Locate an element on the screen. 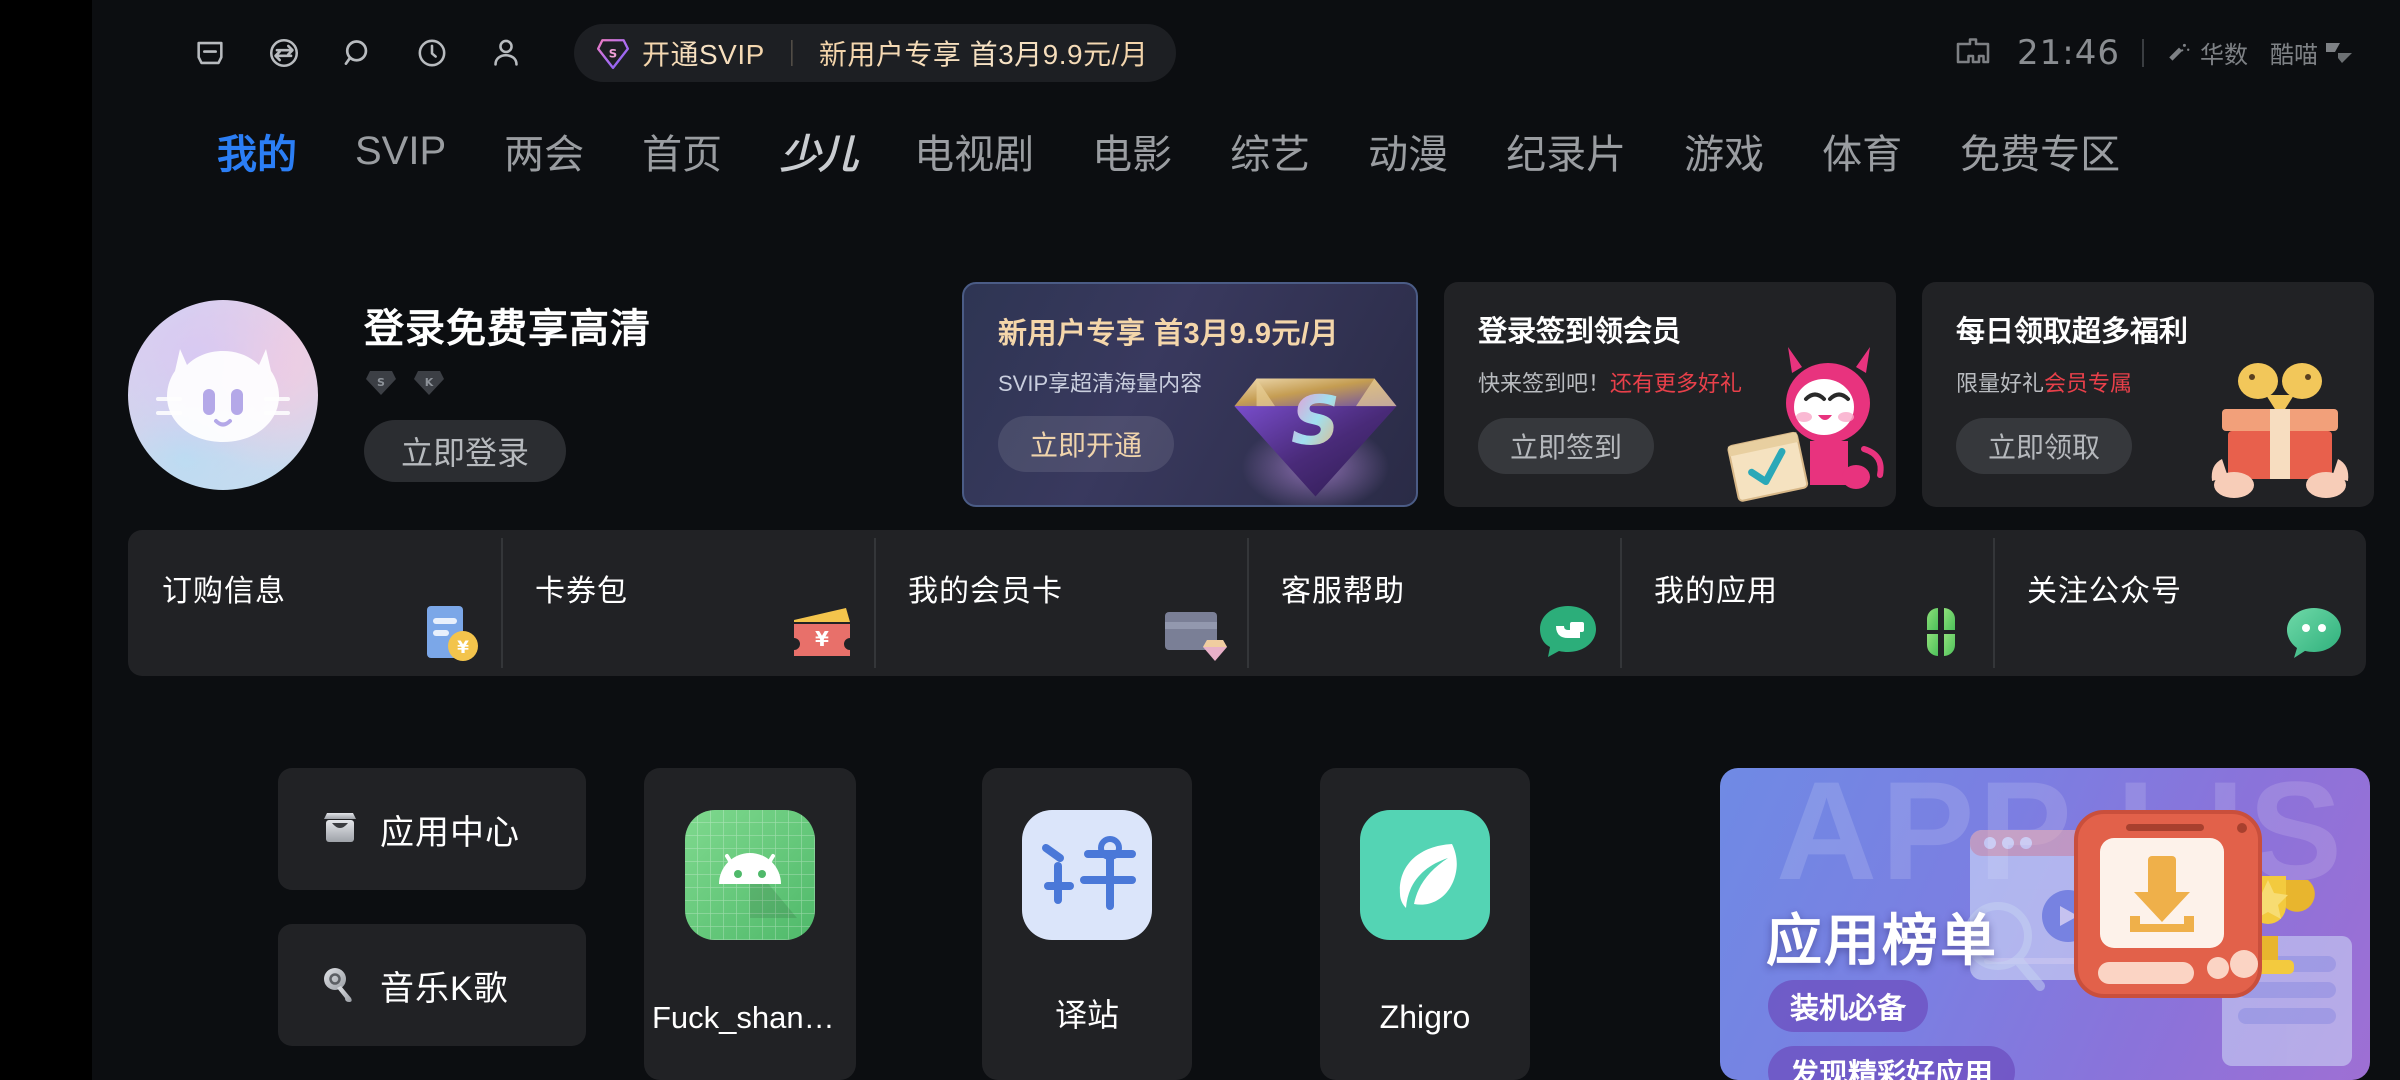  translate-icon is located at coordinates (1087, 875).